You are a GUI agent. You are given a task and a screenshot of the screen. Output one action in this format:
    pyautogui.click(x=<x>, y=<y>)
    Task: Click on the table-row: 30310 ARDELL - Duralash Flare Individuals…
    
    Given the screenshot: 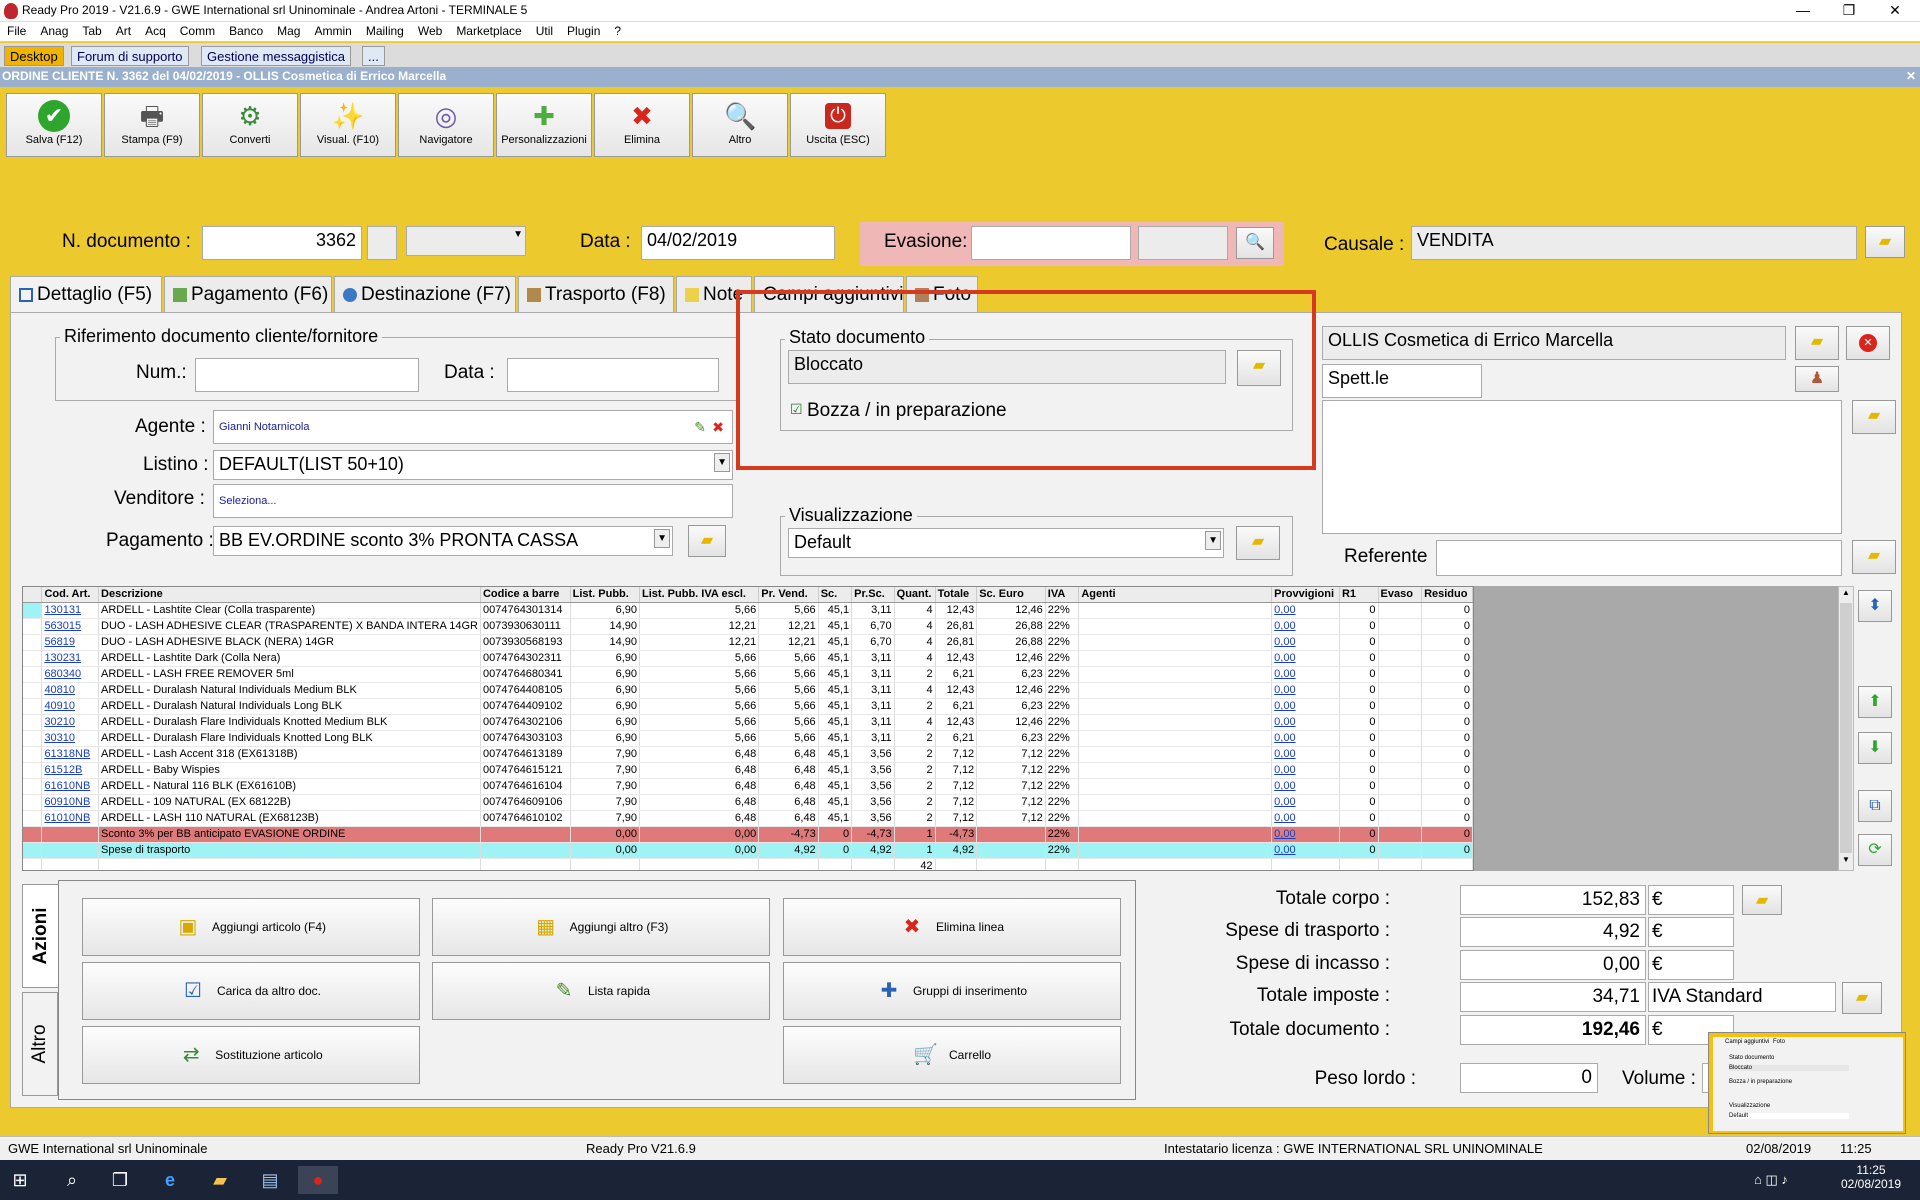 What is the action you would take?
    pyautogui.click(x=748, y=738)
    